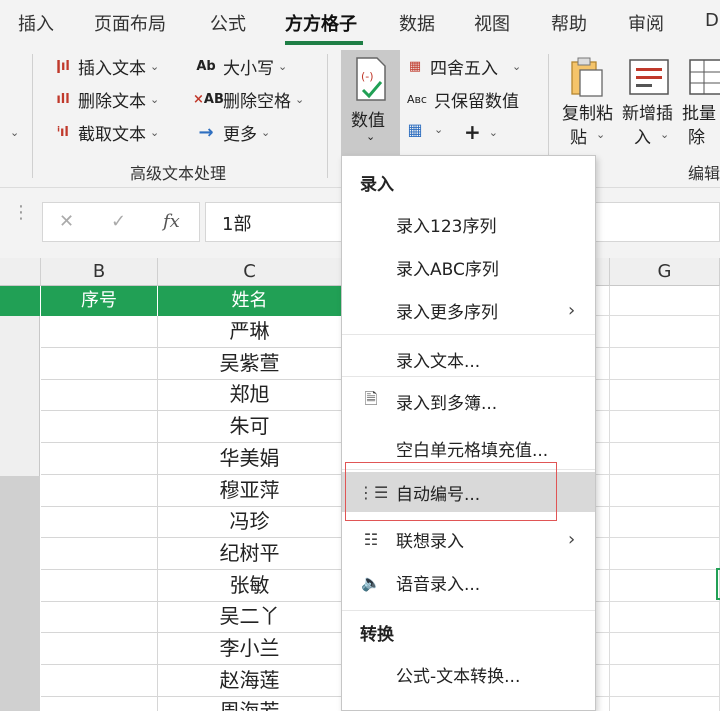 This screenshot has width=720, height=711. I want to click on cancel-icon: ✕, so click(66, 221).